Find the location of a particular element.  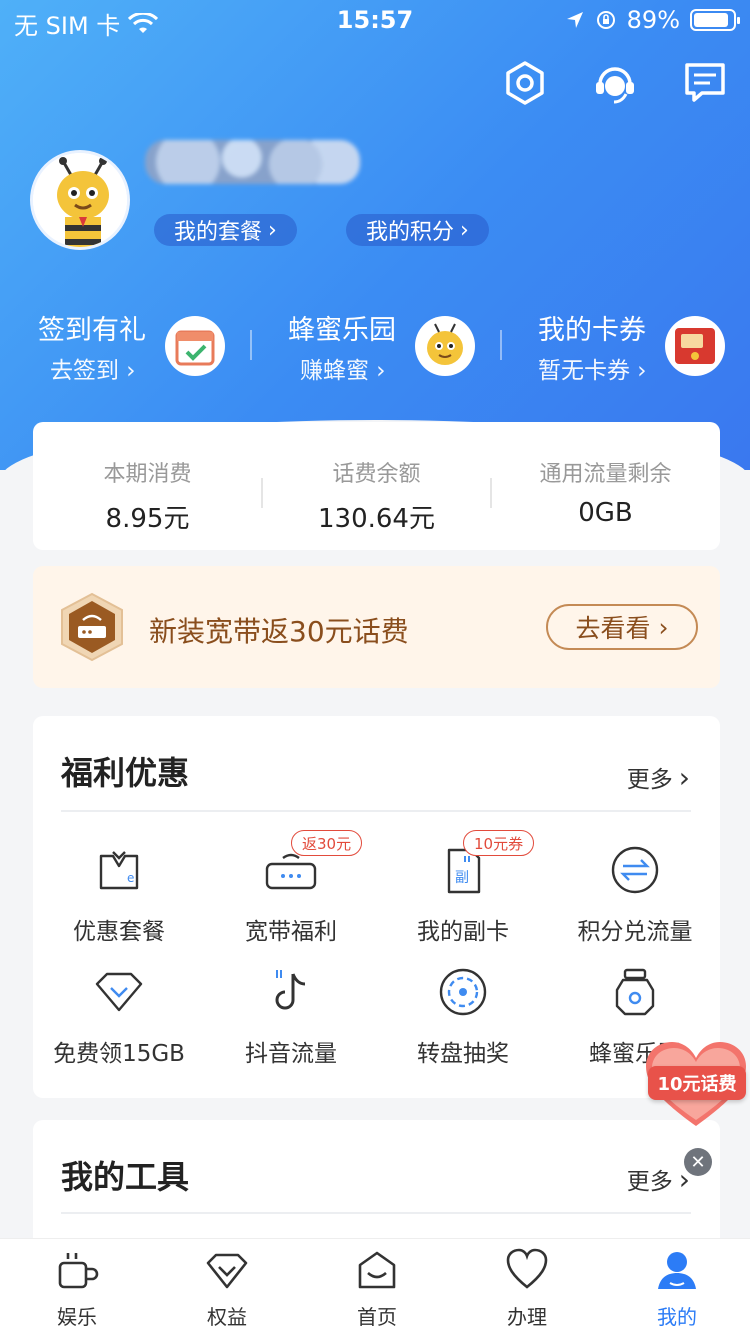

bottom-tab-bar: 娱乐 权益 首页 办理 我的 is located at coordinates (375, 1286).